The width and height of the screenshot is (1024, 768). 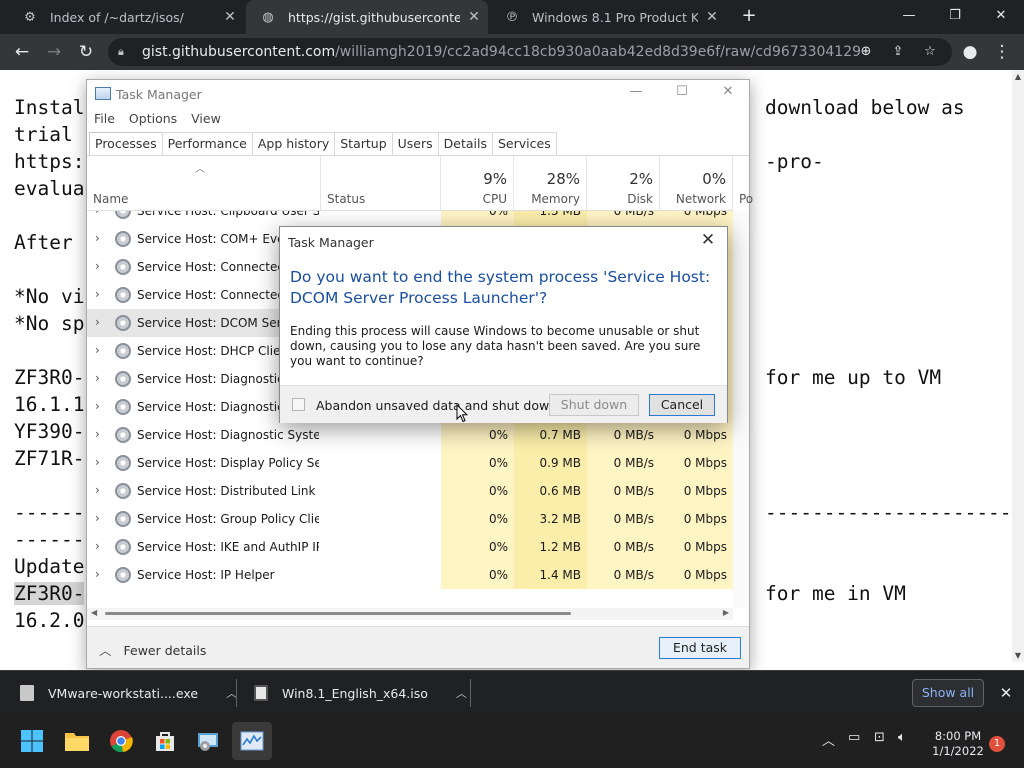 I want to click on menu-file: File, so click(x=104, y=120).